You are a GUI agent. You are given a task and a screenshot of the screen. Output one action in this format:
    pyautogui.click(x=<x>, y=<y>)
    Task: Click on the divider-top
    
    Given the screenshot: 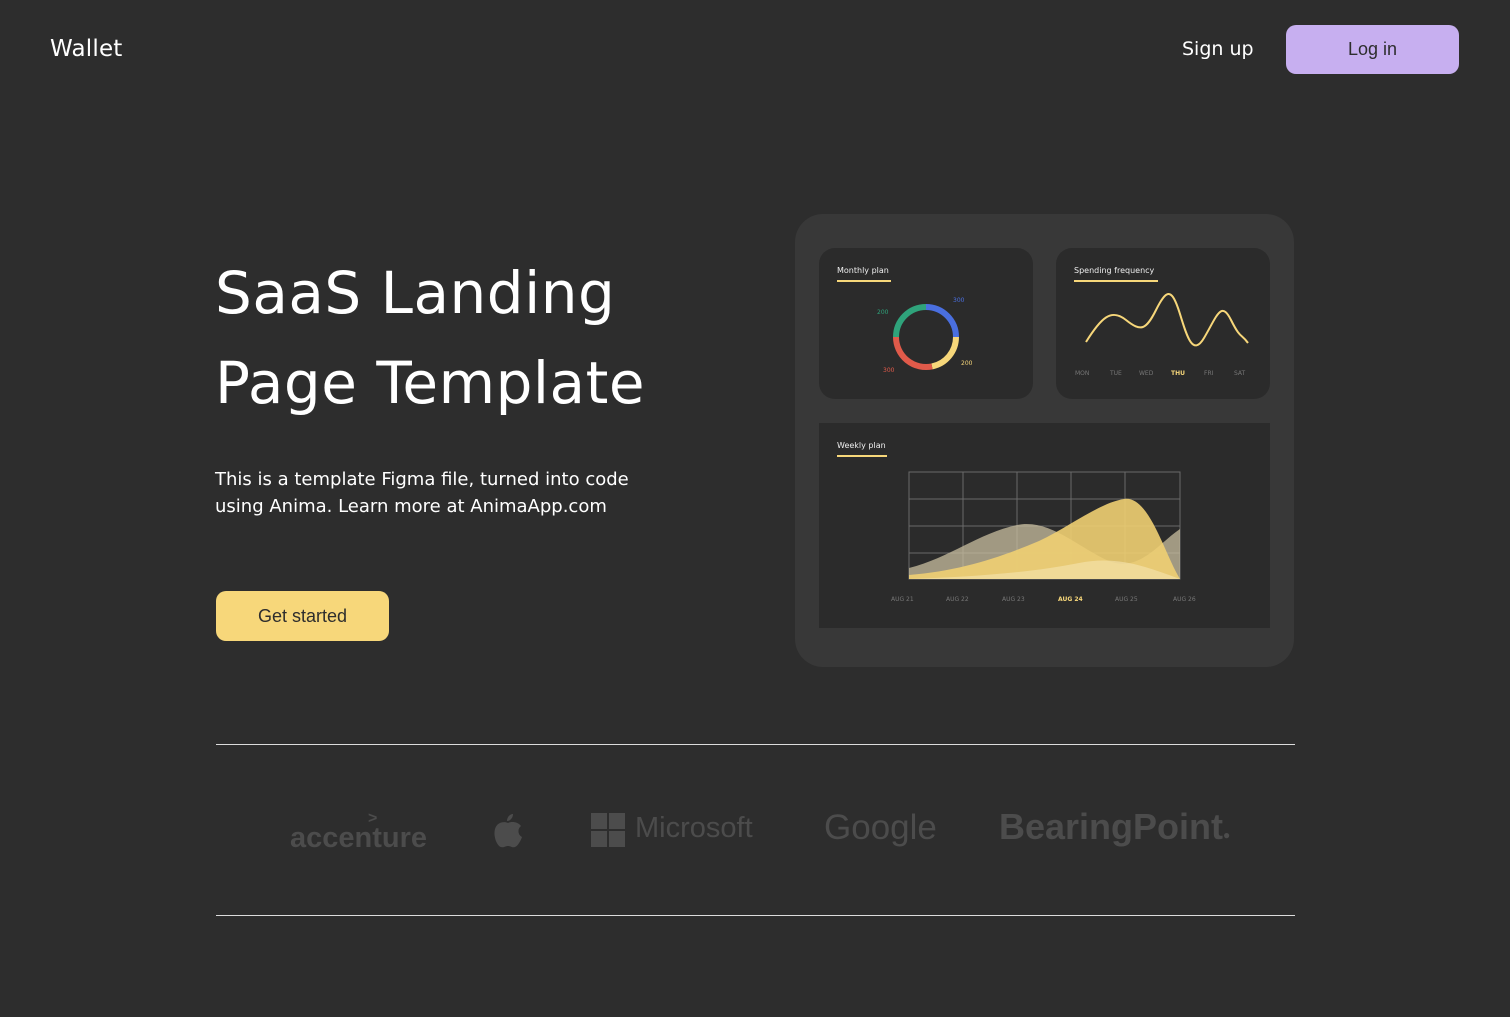 What is the action you would take?
    pyautogui.click(x=755, y=744)
    